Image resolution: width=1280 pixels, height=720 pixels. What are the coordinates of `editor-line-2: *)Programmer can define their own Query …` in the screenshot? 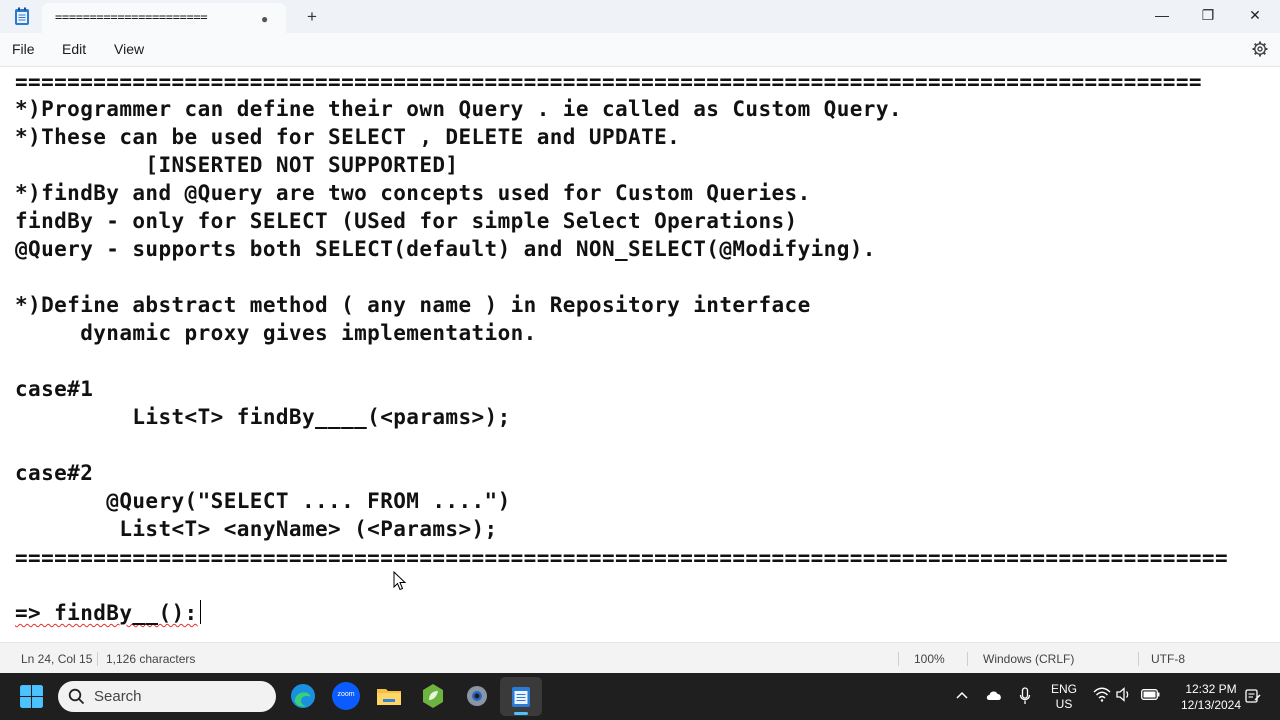 It's located at (458, 109).